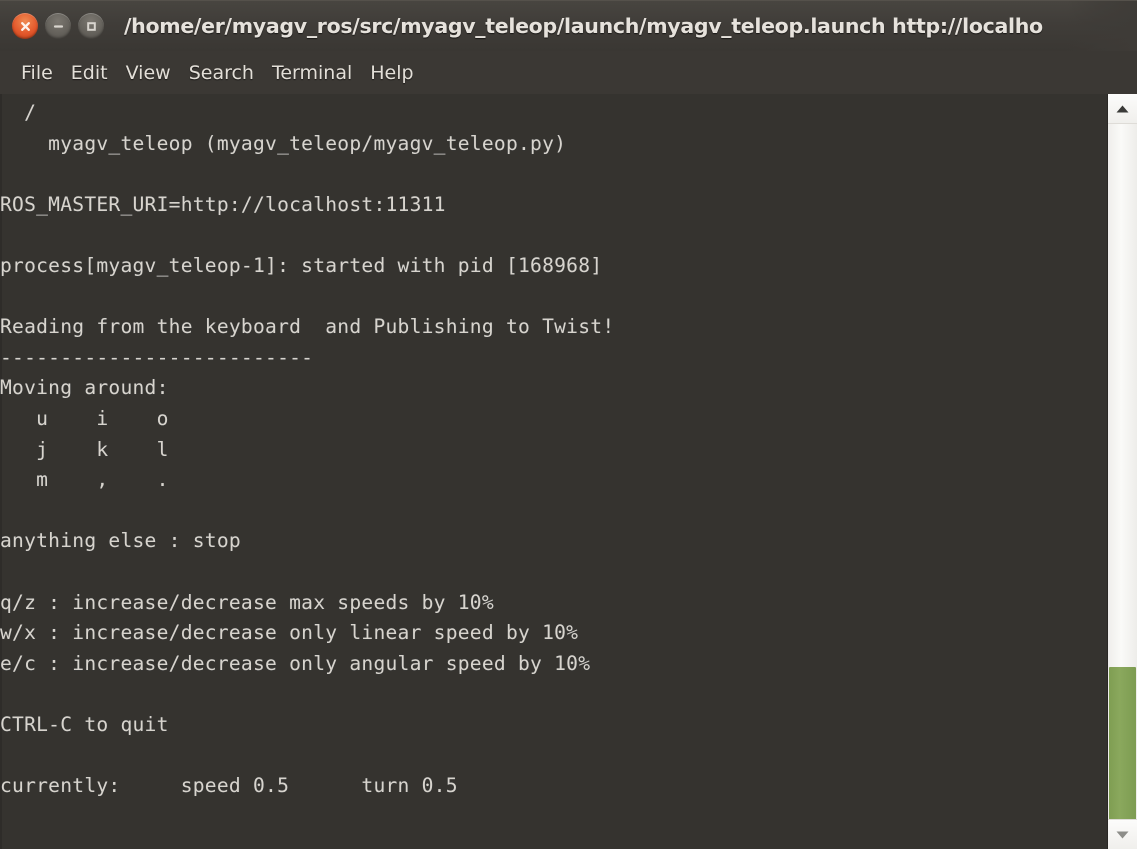 Image resolution: width=1137 pixels, height=849 pixels. Describe the element at coordinates (148, 73) in the screenshot. I see `menu-item-view: View` at that location.